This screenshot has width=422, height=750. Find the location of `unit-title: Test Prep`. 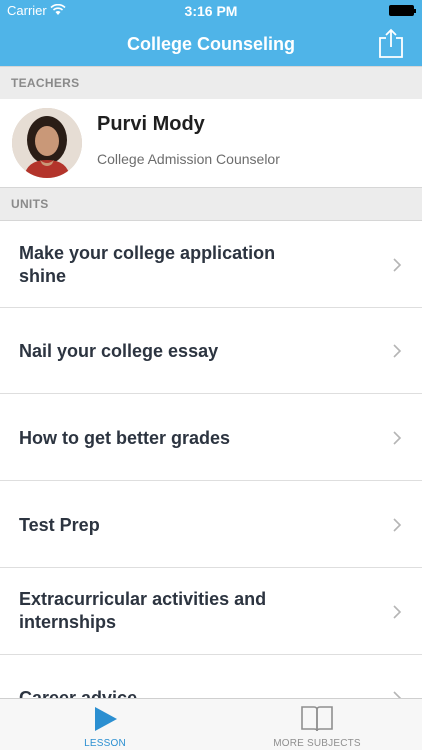

unit-title: Test Prep is located at coordinates (59, 525).